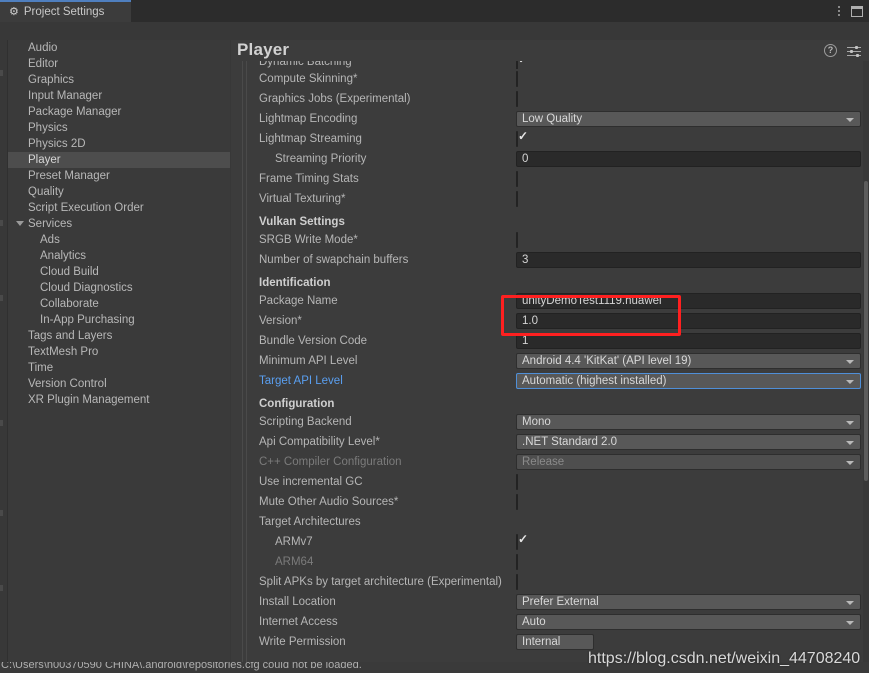 This screenshot has width=869, height=673. I want to click on setting-text-value: 0, so click(525, 159).